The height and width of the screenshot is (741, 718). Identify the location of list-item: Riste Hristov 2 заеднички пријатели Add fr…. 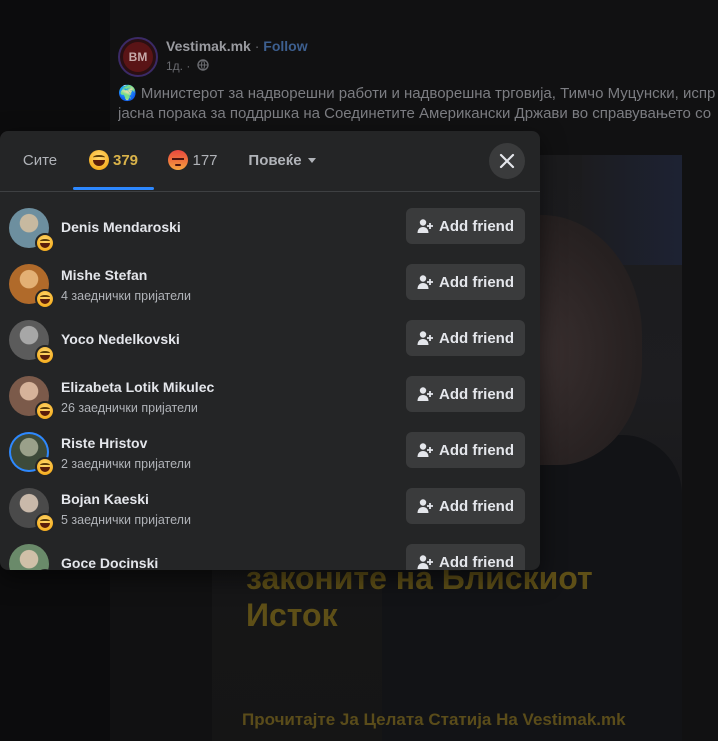
(270, 452).